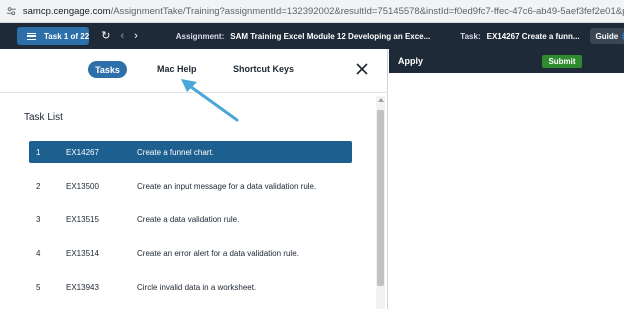 This screenshot has height=309, width=624. What do you see at coordinates (43, 117) in the screenshot?
I see `task-list-title: Task List` at bounding box center [43, 117].